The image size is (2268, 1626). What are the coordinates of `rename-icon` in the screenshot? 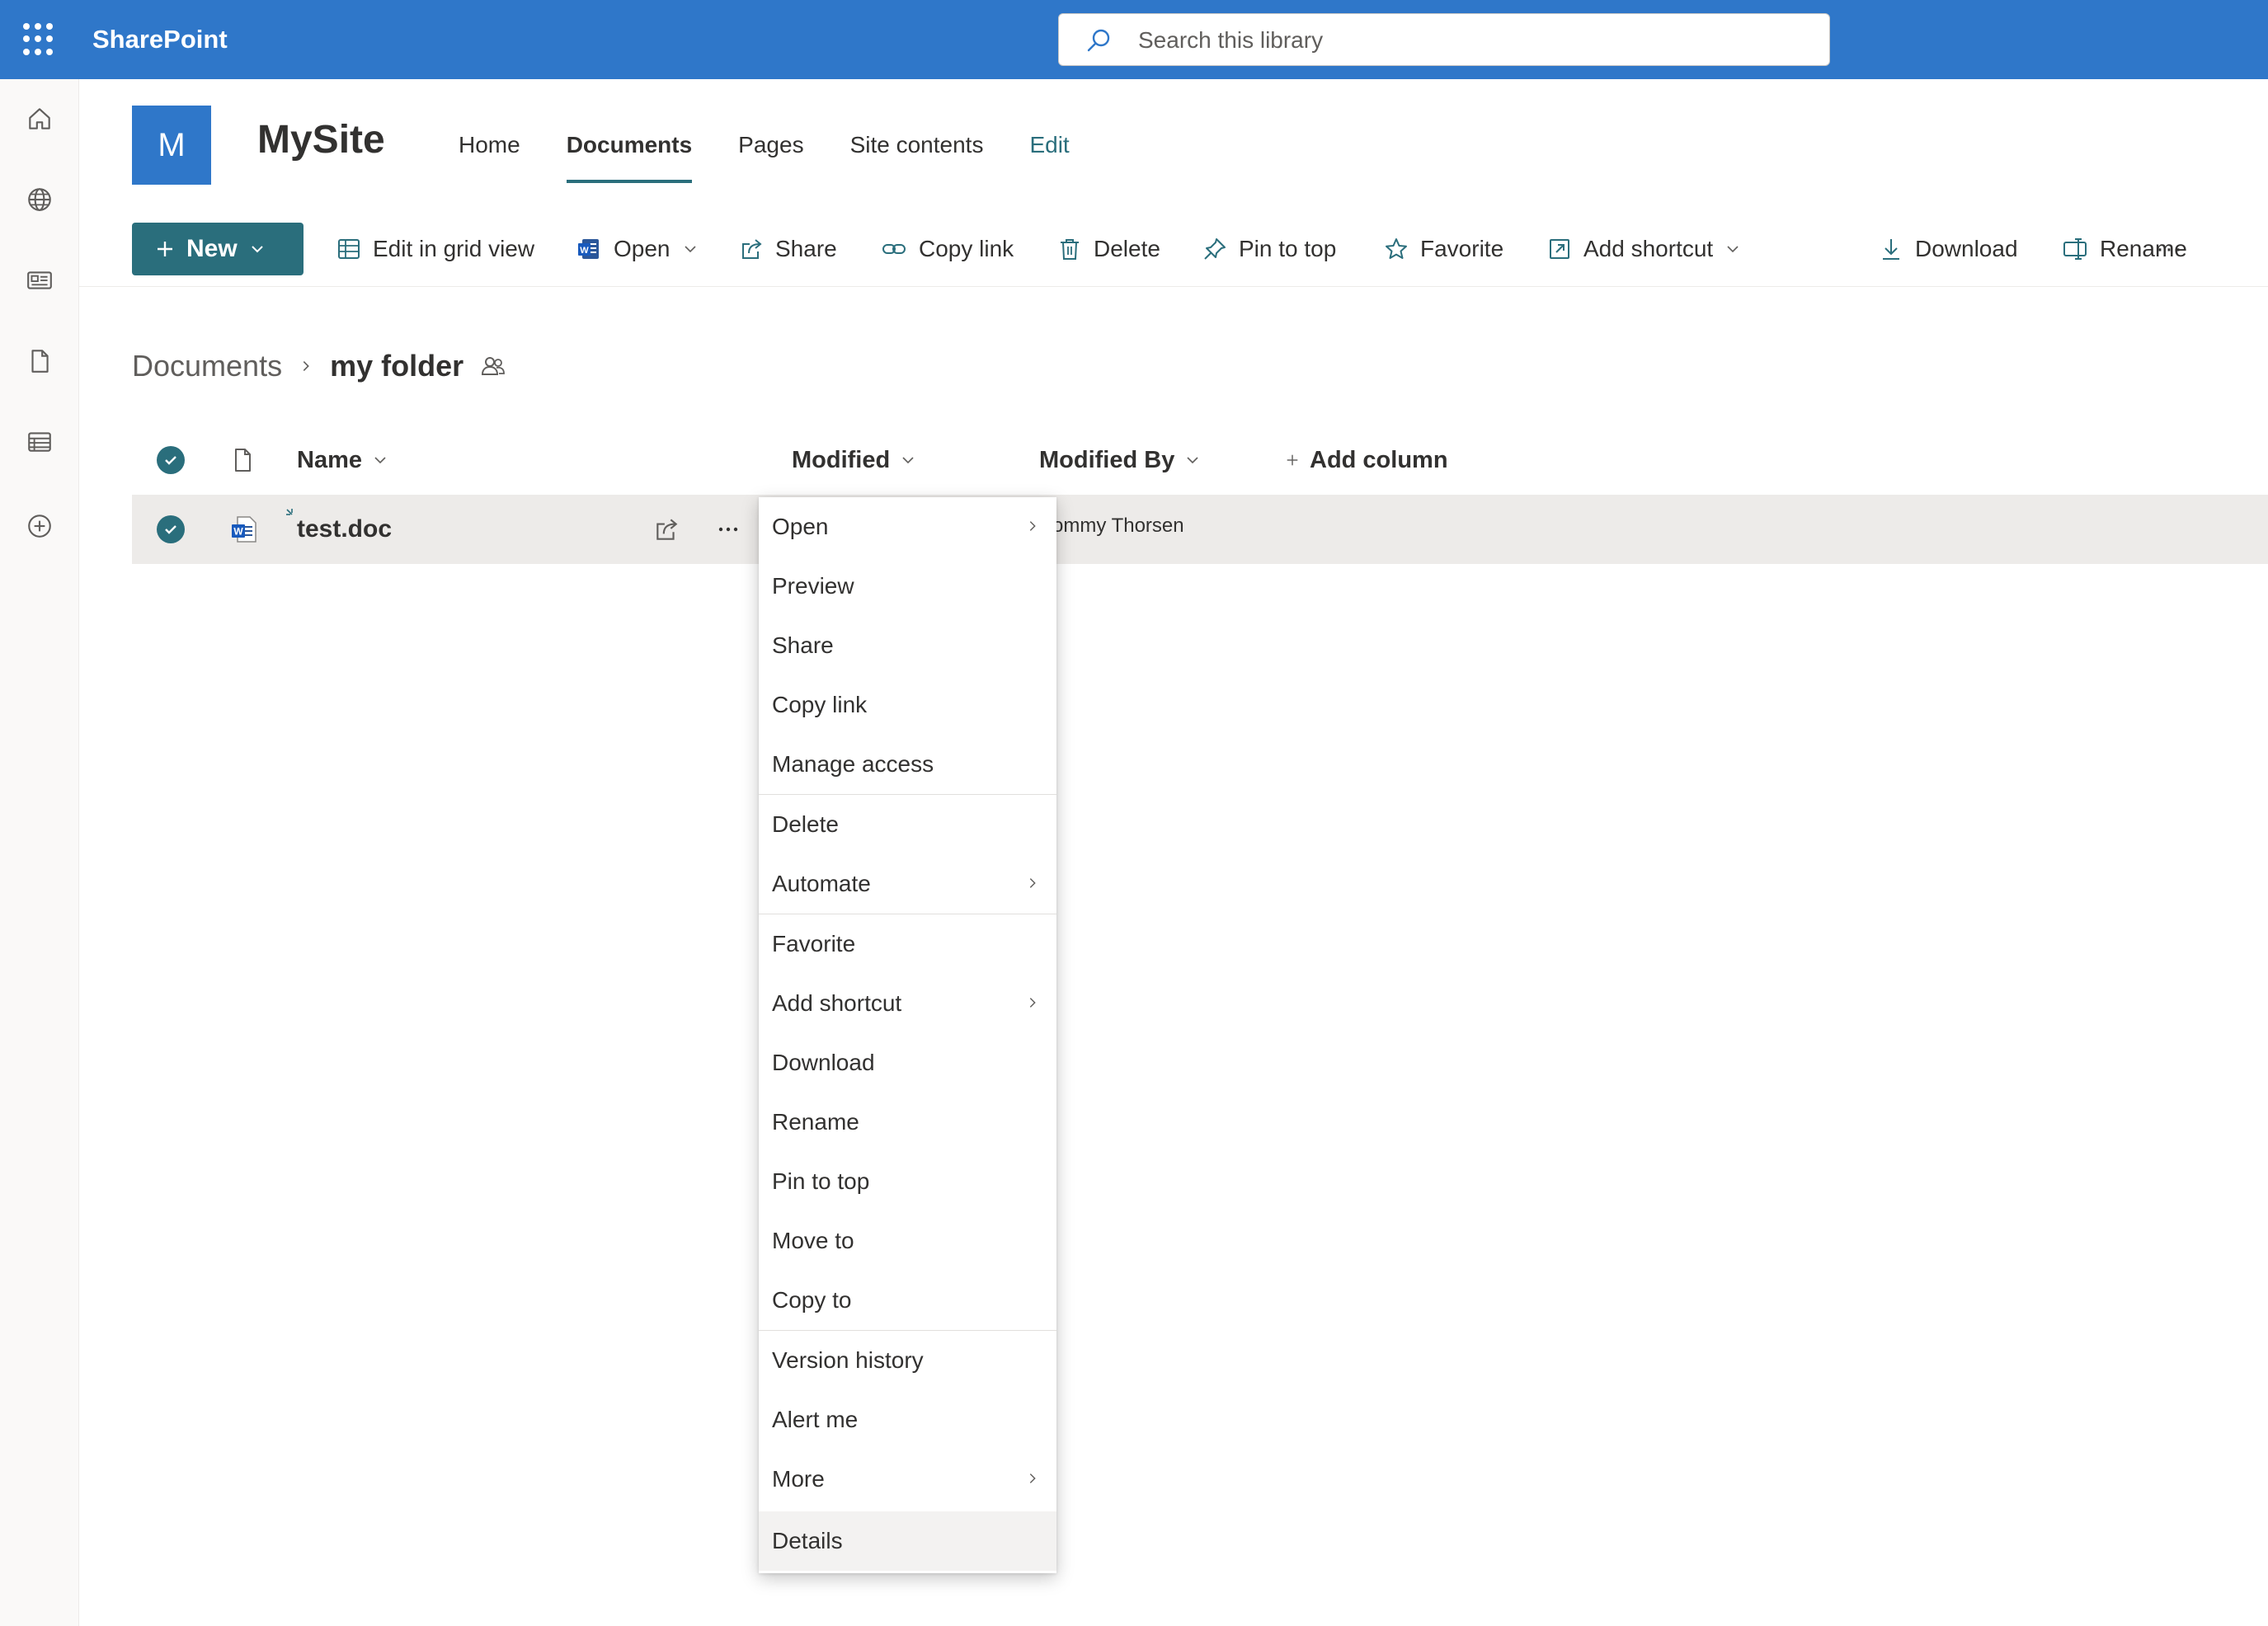 It's located at (2075, 249).